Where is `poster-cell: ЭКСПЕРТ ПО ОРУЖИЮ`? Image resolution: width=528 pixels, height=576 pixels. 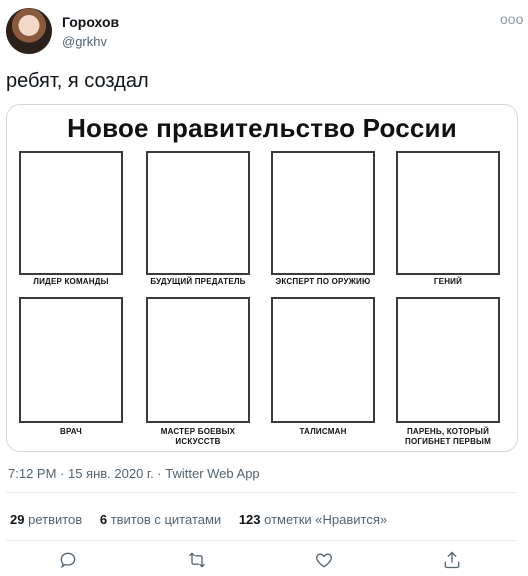 poster-cell: ЭКСПЕРТ ПО ОРУЖИЮ is located at coordinates (323, 225).